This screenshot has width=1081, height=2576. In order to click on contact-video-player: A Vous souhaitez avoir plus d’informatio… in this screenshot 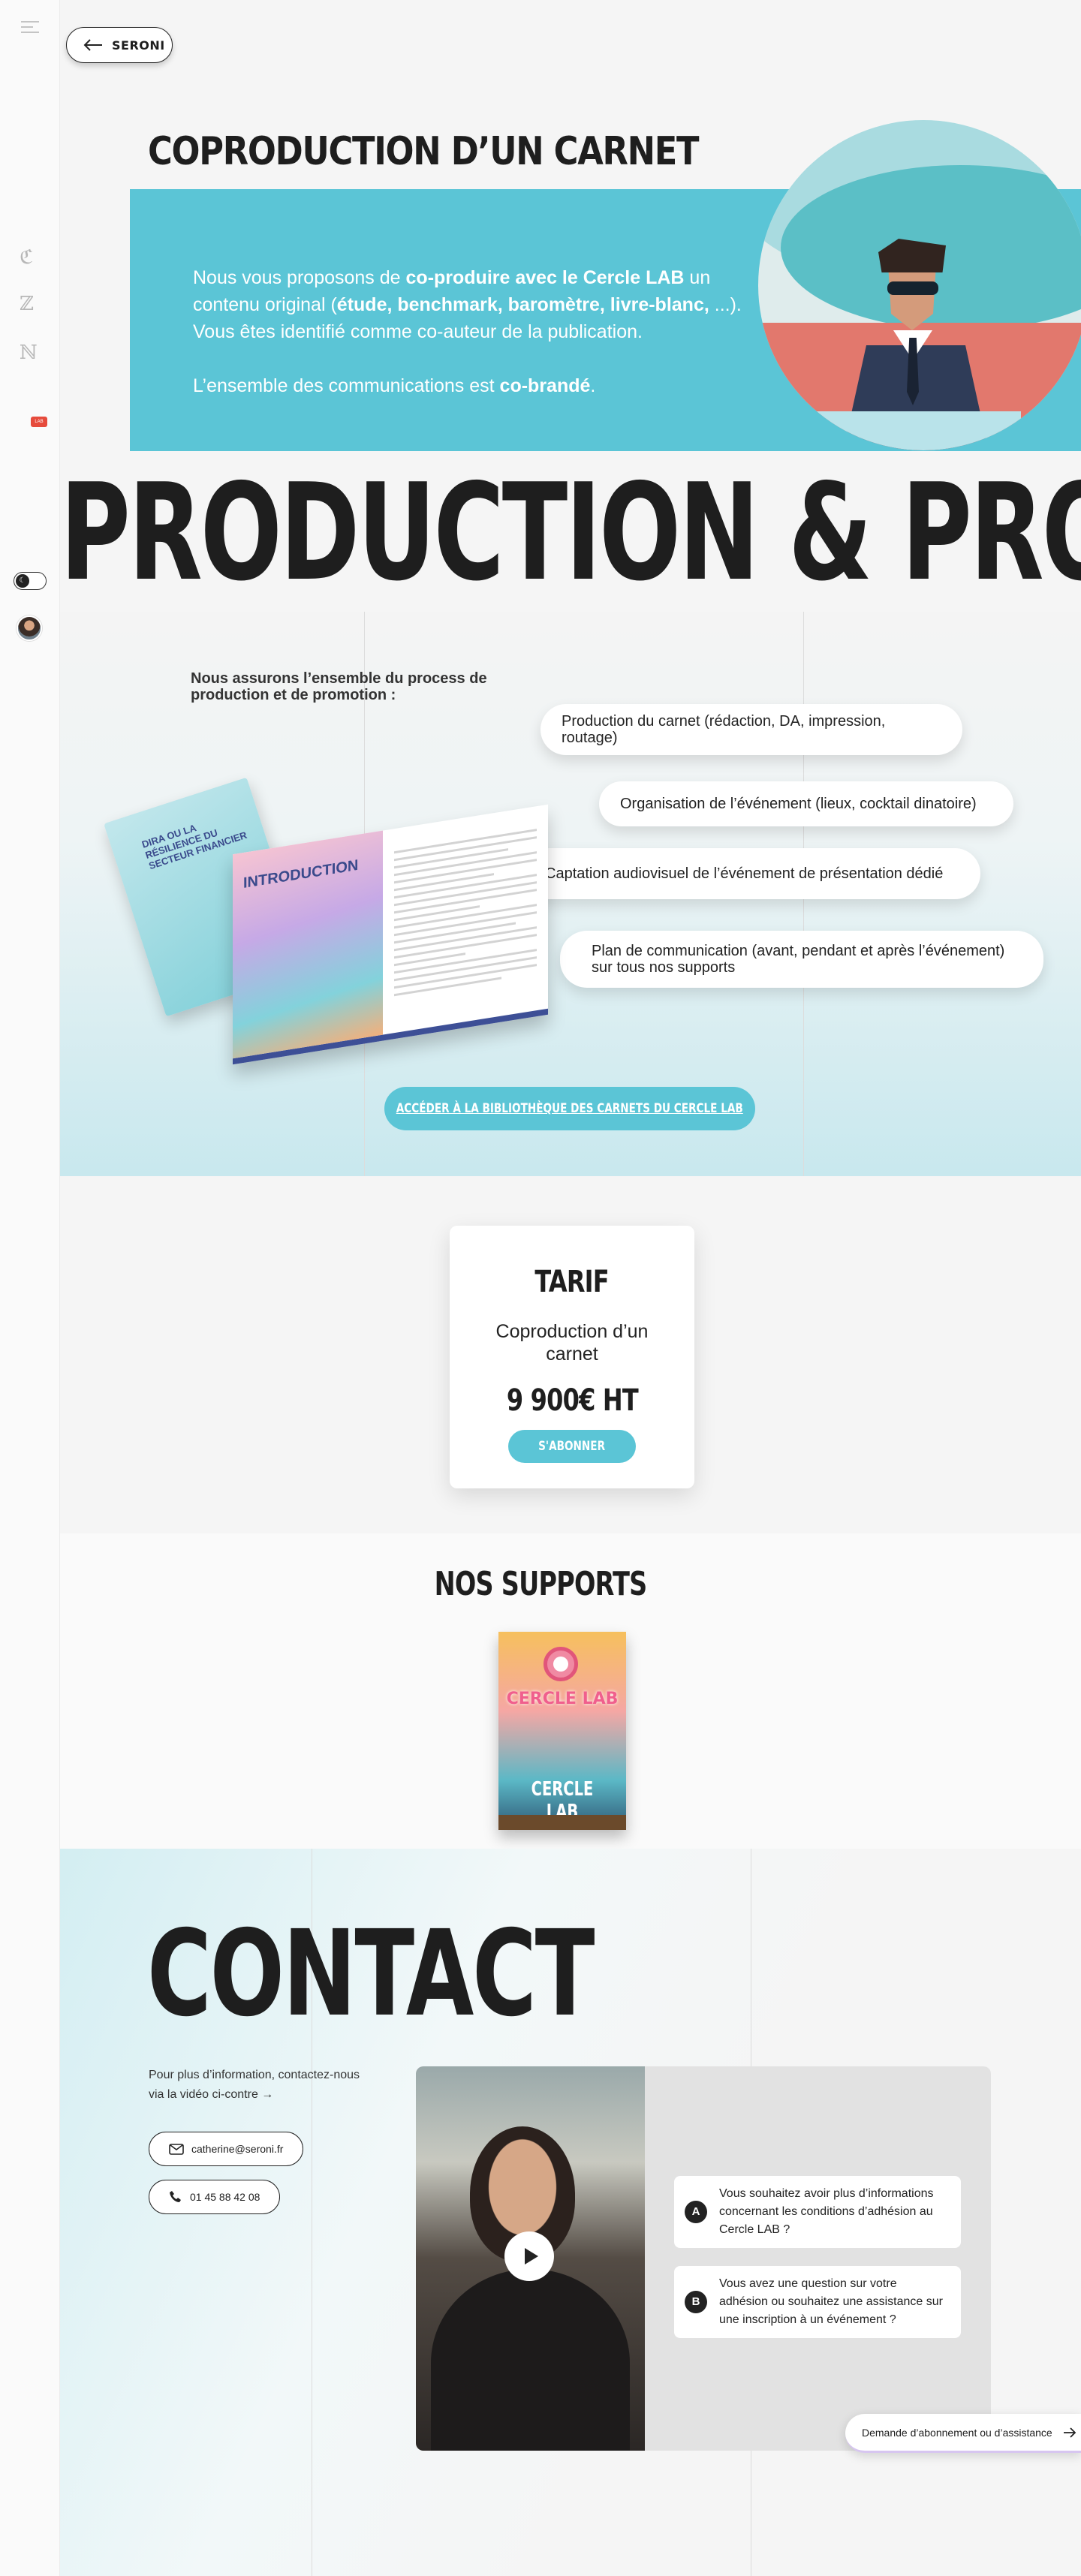, I will do `click(703, 2258)`.